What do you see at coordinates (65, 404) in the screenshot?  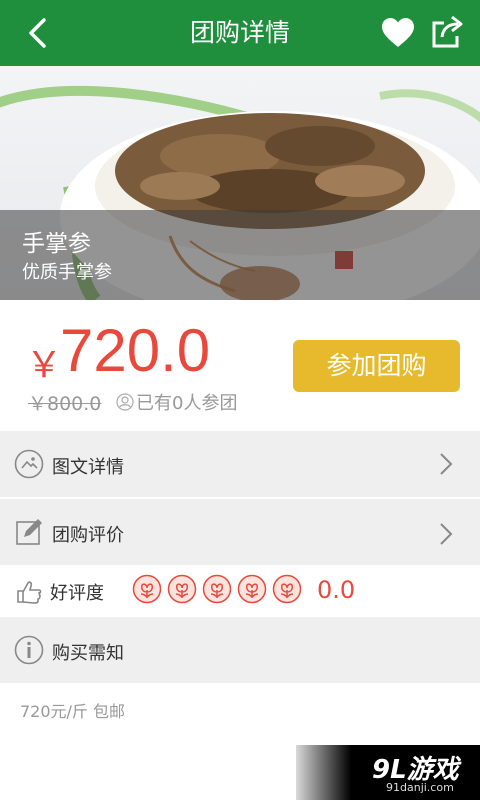 I see `original-price: ￥800.0` at bounding box center [65, 404].